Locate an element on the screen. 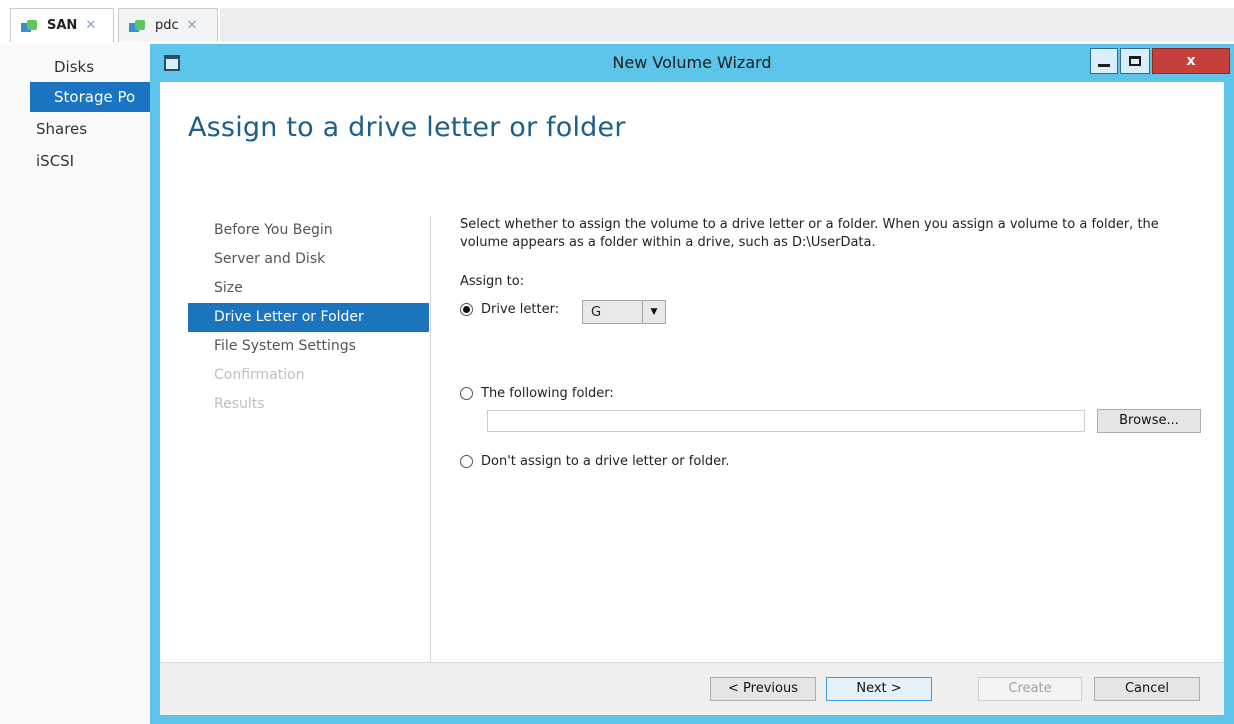  assign-to-label: Assign to: is located at coordinates (492, 281).